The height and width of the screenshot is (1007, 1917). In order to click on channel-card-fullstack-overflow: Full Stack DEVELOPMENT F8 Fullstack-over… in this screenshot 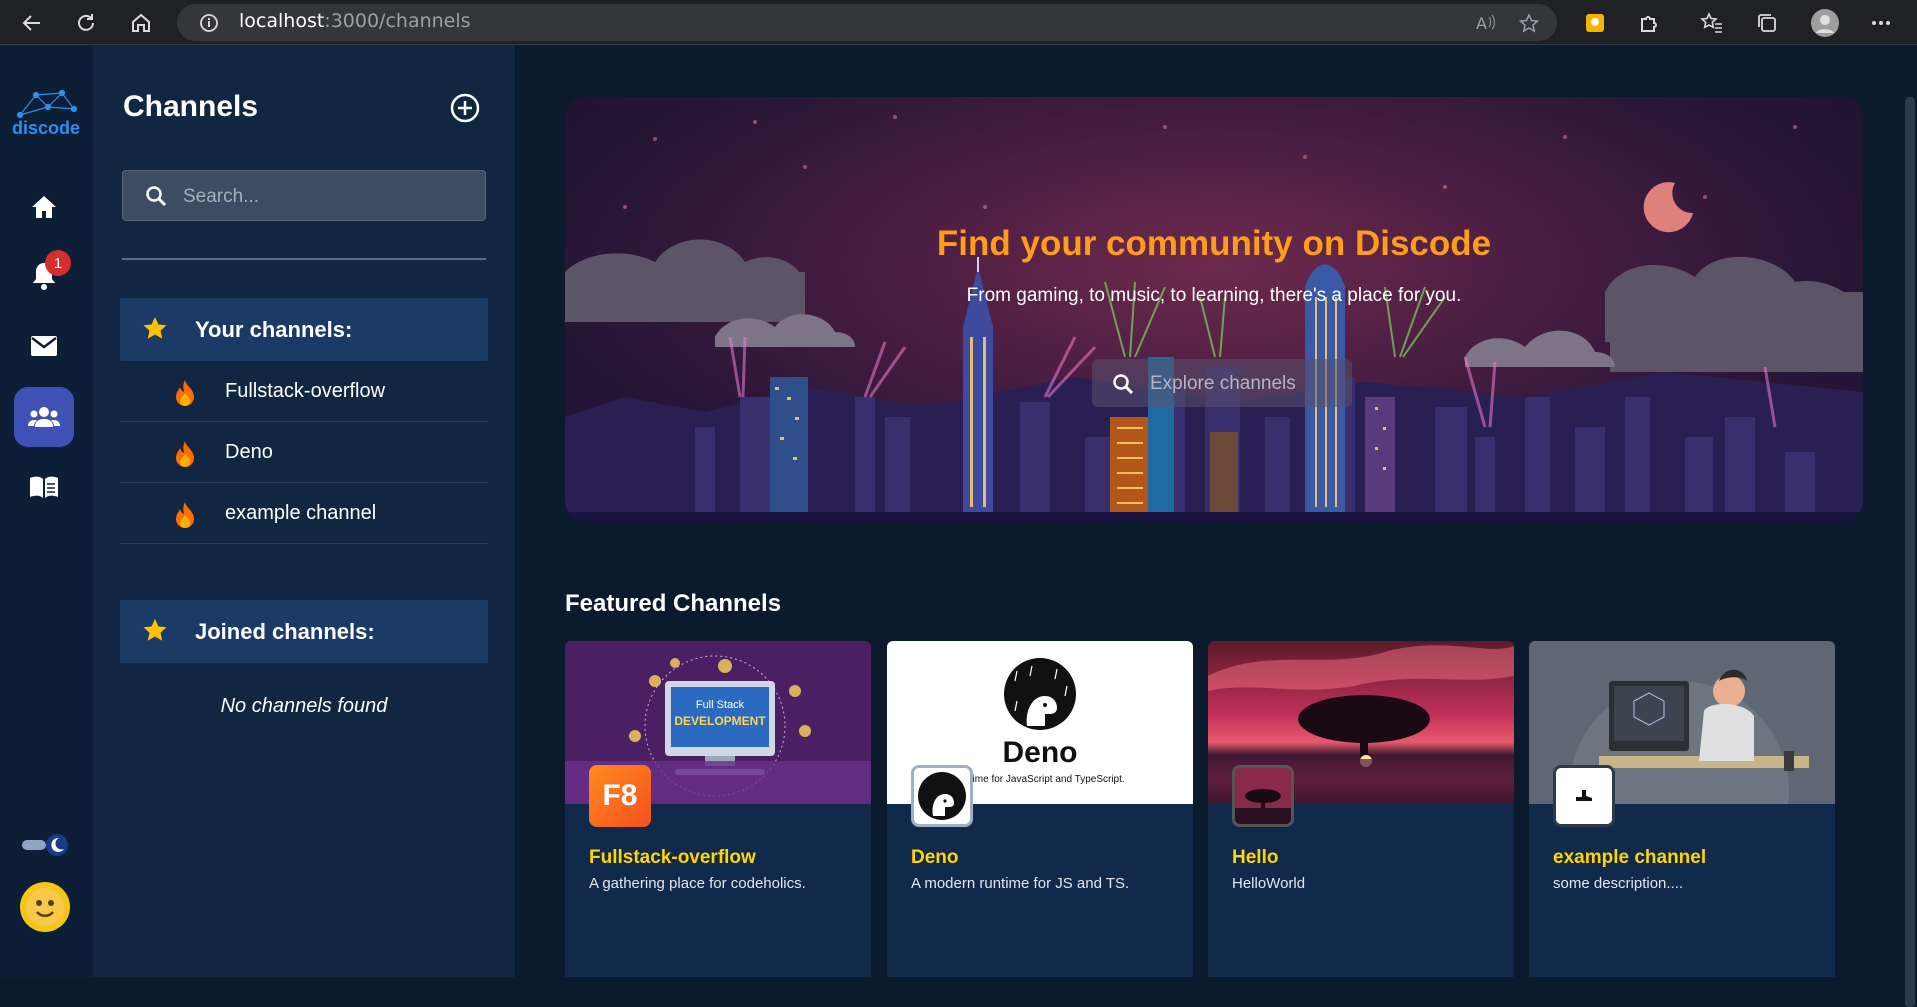, I will do `click(718, 809)`.